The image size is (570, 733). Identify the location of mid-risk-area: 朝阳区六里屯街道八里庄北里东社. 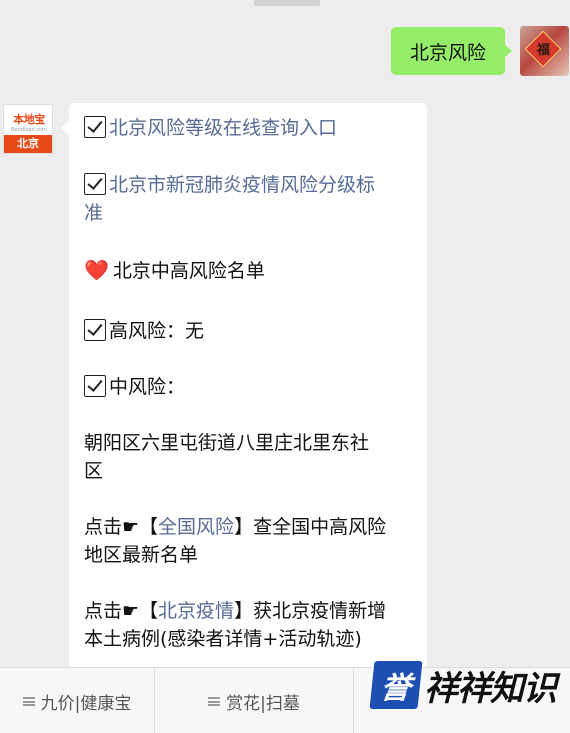
(227, 443).